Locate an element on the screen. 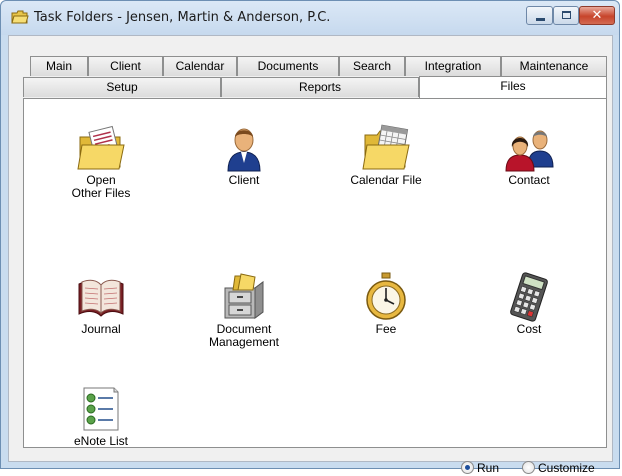  tab-reports: Reports is located at coordinates (320, 87).